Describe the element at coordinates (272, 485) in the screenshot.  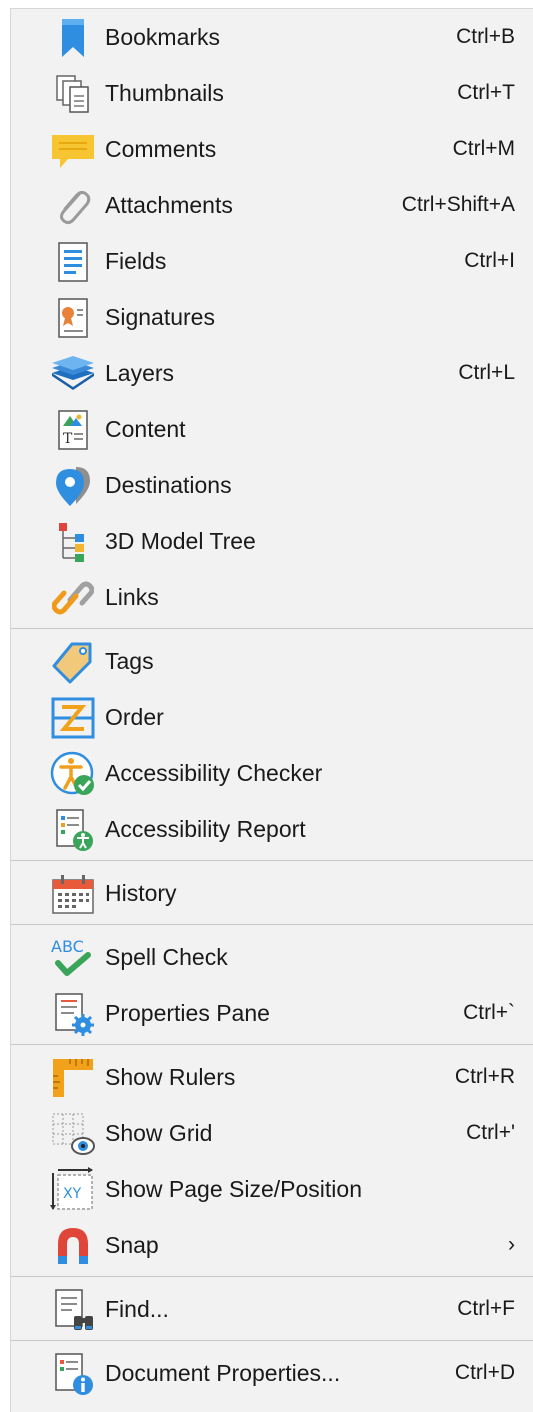
I see `menu-item-destinations: Destinations` at that location.